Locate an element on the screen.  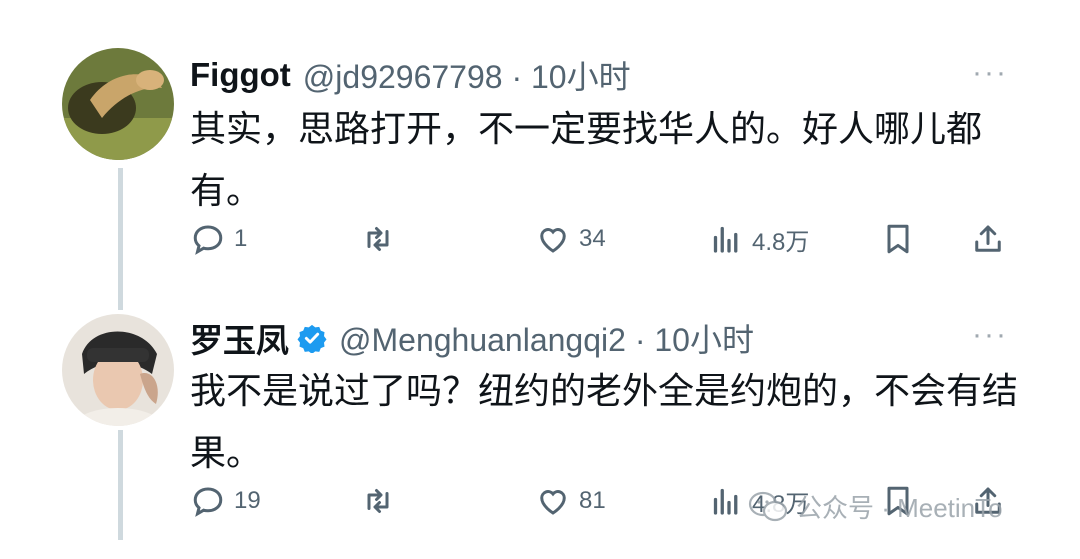
bookmark-icon is located at coordinates (898, 239).